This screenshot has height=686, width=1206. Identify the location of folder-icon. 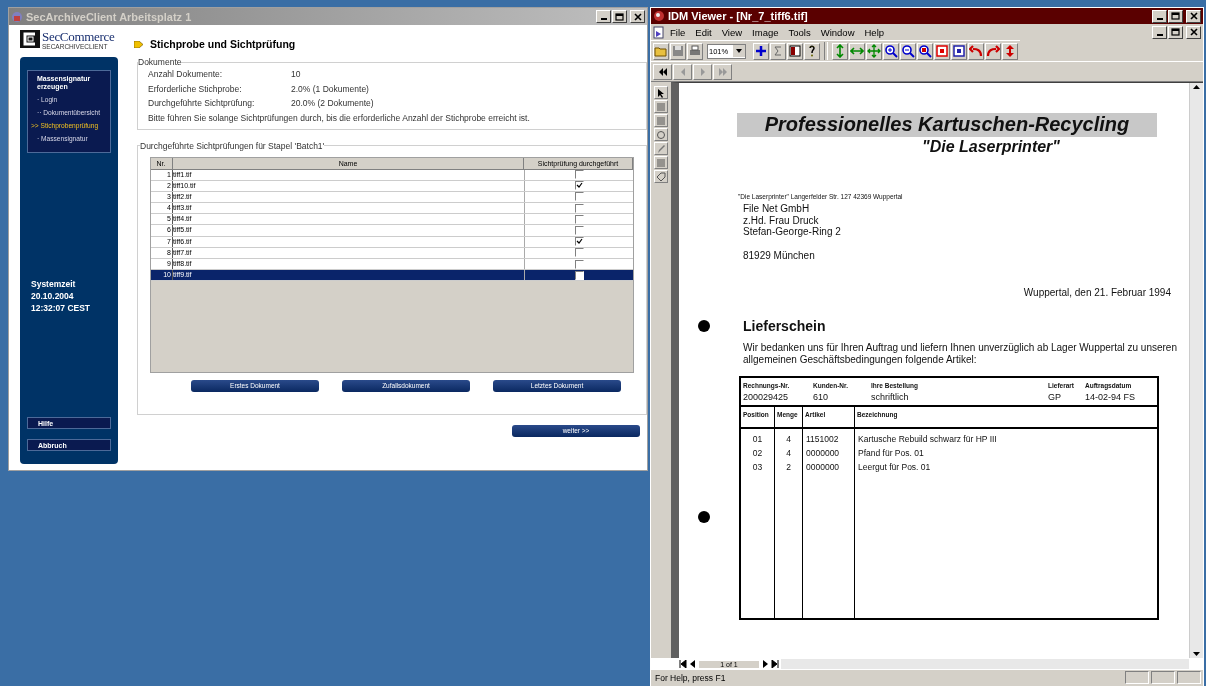
(661, 51).